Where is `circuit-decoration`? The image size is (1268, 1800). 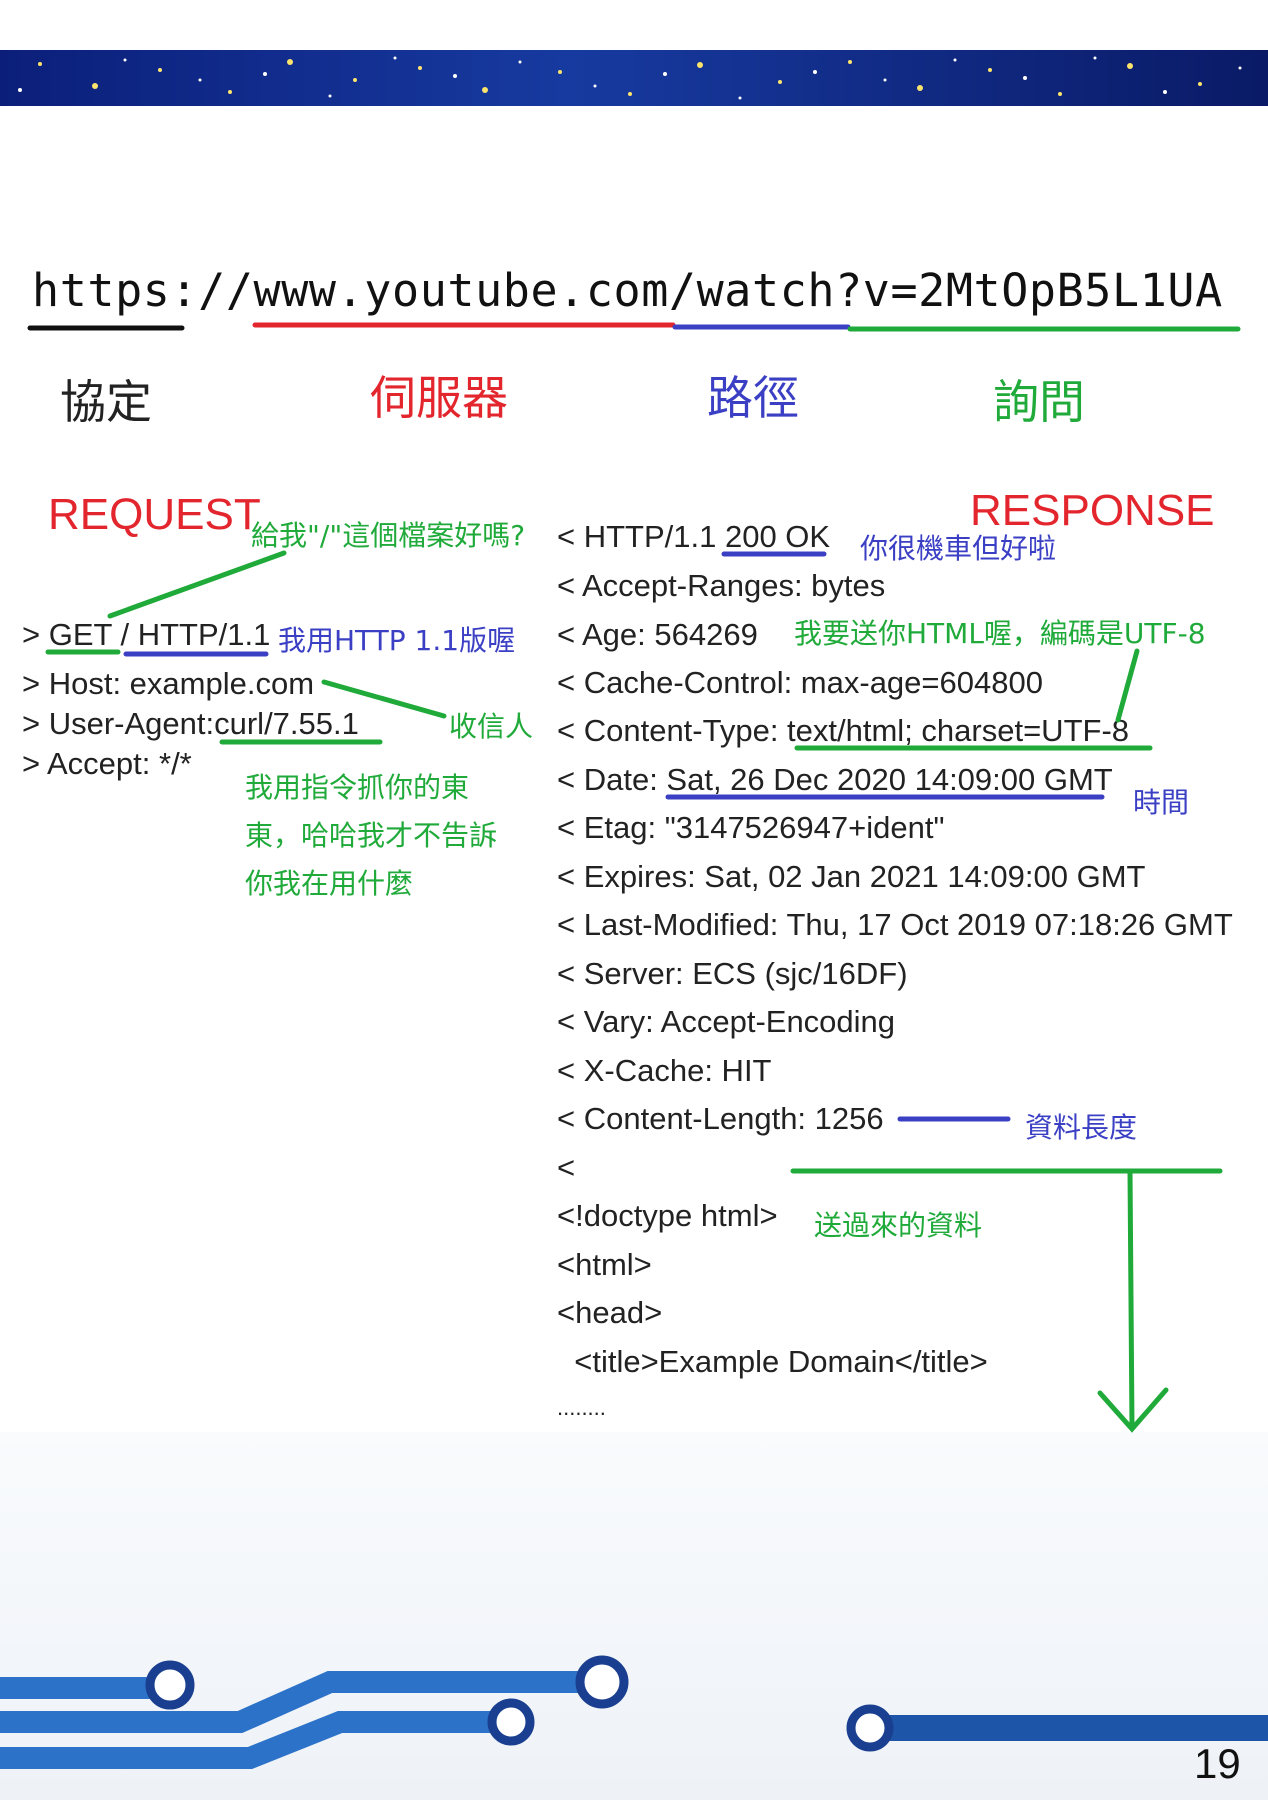
circuit-decoration is located at coordinates (634, 1712).